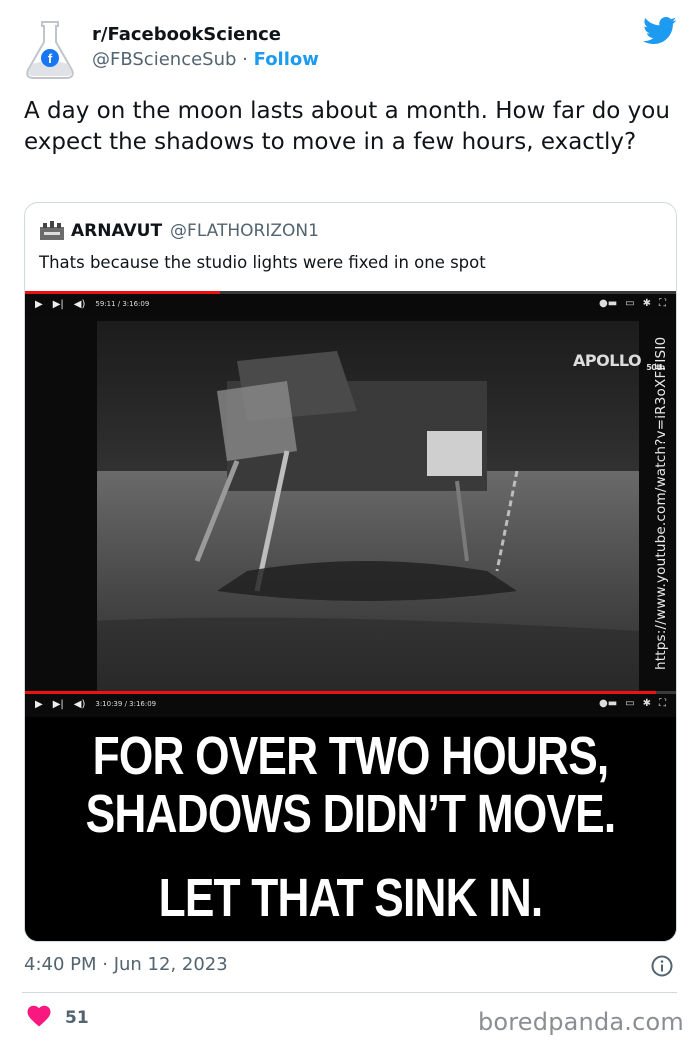 The height and width of the screenshot is (1044, 700). What do you see at coordinates (350, 704) in the screenshot?
I see `player-controls-bottom: ▶ ▶| ◀) 3:10:39 / 3:16:09 ●▬ ▭ ✱ ⛶` at bounding box center [350, 704].